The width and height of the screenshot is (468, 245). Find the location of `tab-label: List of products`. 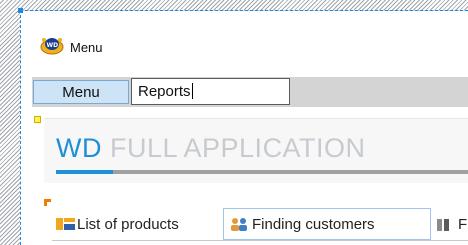

tab-label: List of products is located at coordinates (128, 224).